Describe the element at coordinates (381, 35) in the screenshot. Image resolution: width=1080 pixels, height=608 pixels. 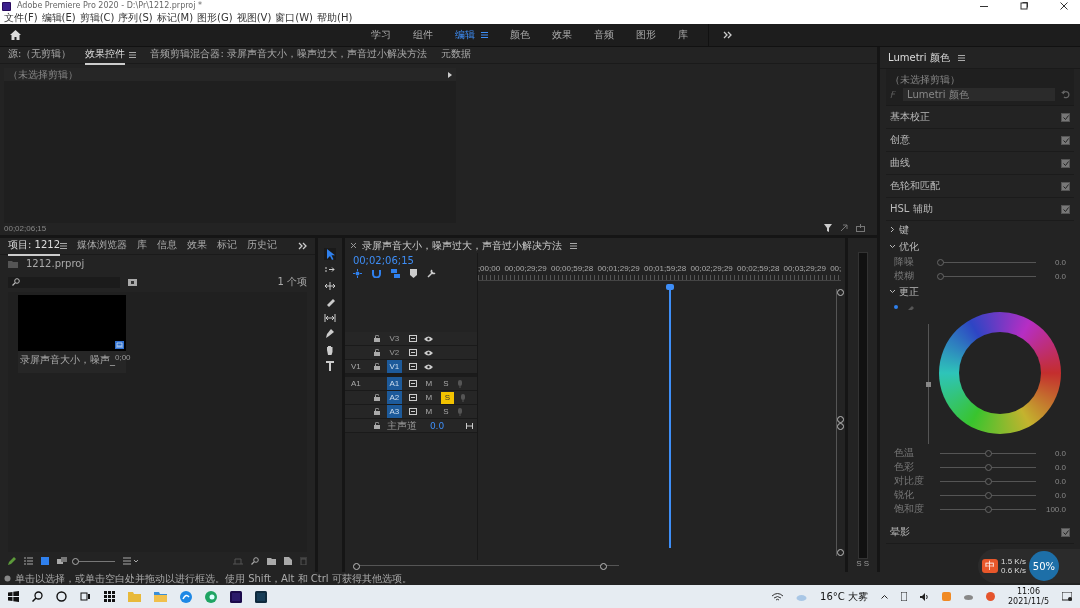
I see `workspace-tab: 学习` at that location.